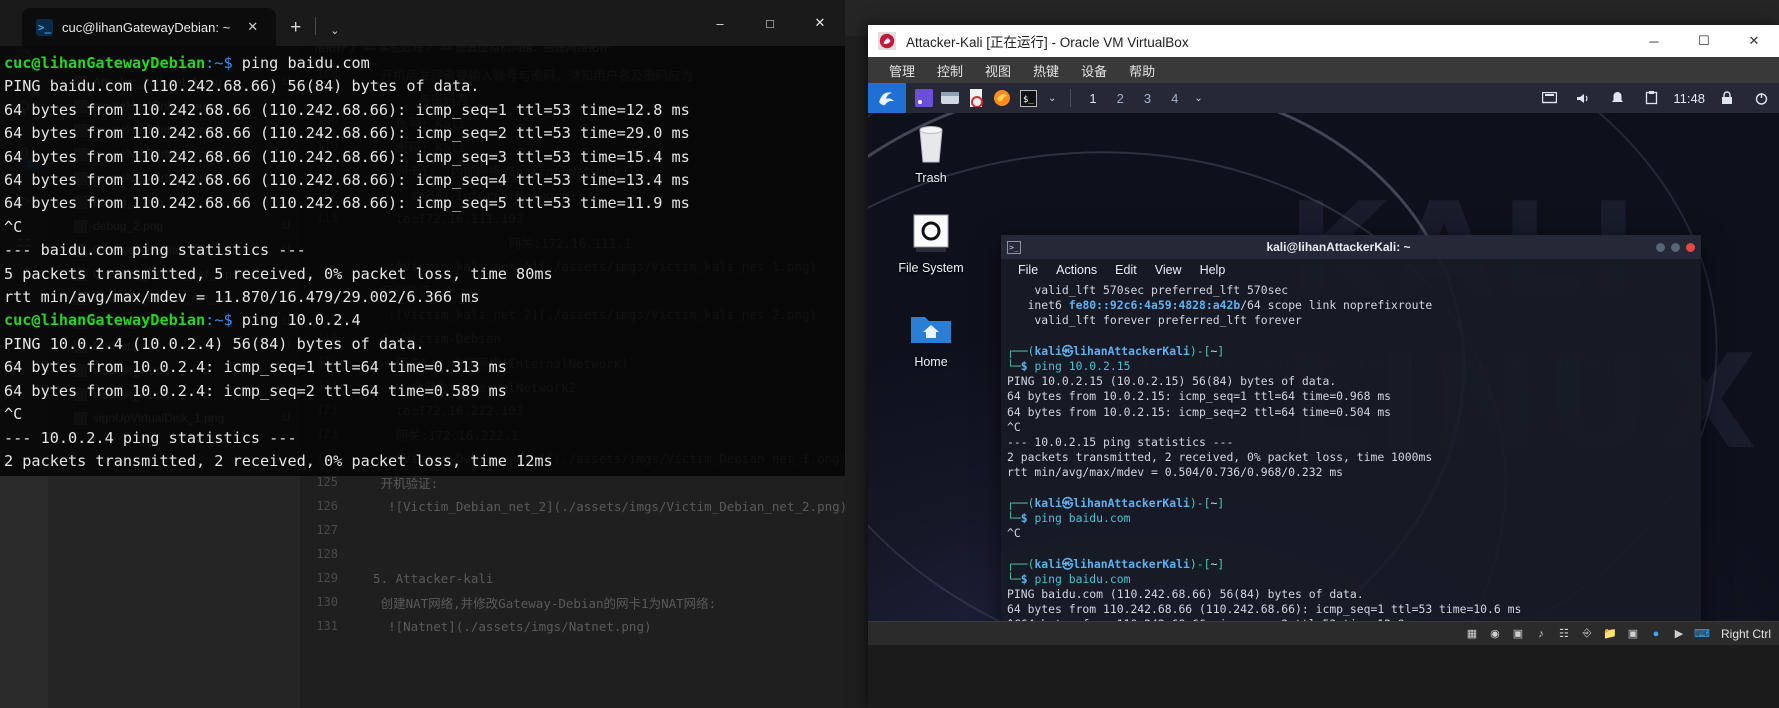 The width and height of the screenshot is (1779, 708). I want to click on prompt-part: kali, so click(1048, 502).